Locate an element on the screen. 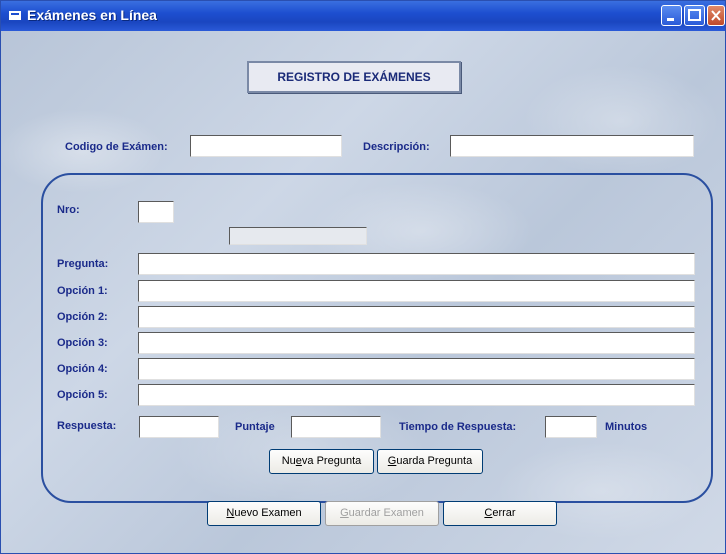  minimize-icon is located at coordinates (670, 19).